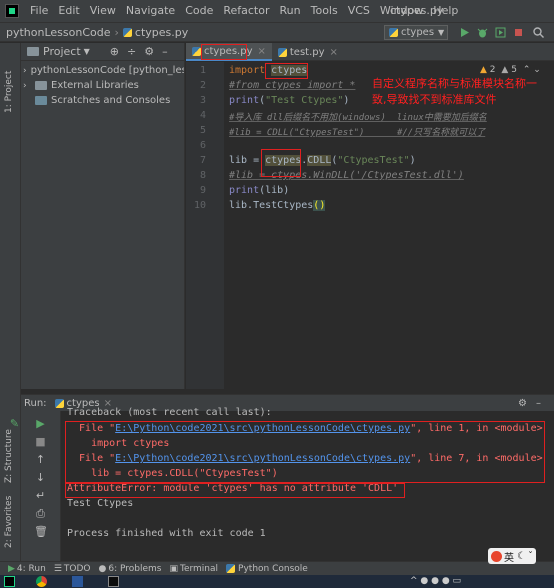 The width and height of the screenshot is (554, 588). What do you see at coordinates (40, 441) in the screenshot?
I see `stop-icon: ■` at bounding box center [40, 441].